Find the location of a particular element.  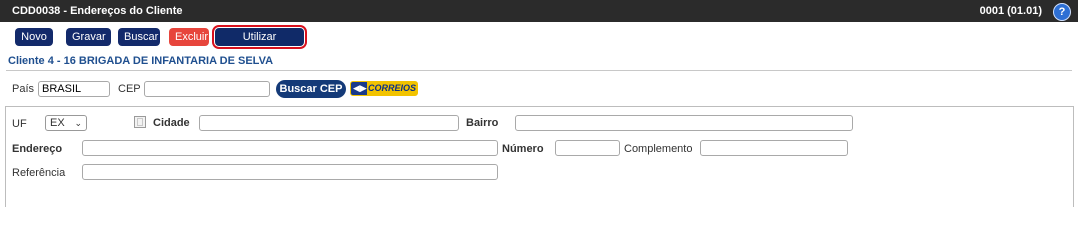

pais-label: País is located at coordinates (23, 89).